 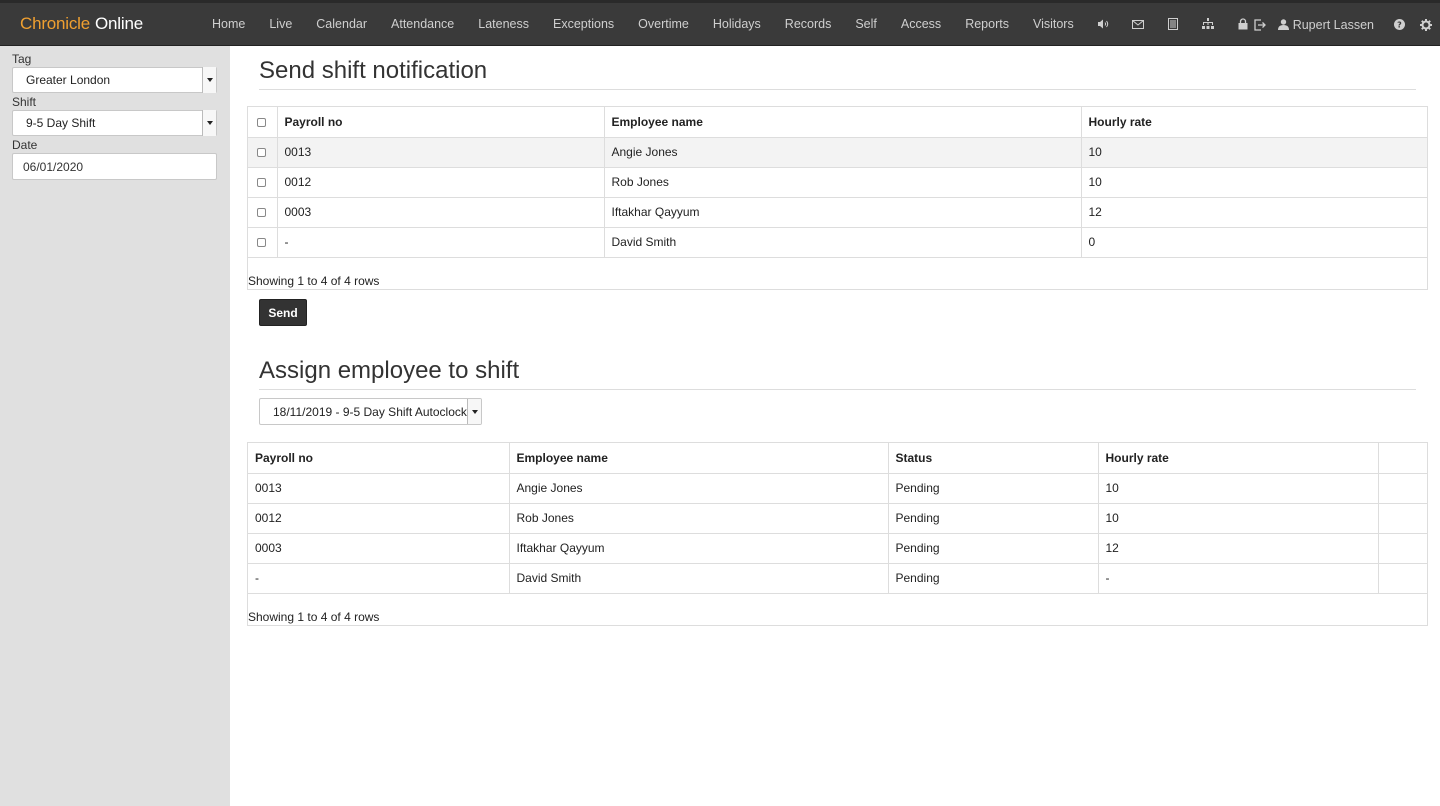 I want to click on table-row: 0013 Angie Jones 10, so click(x=837, y=152).